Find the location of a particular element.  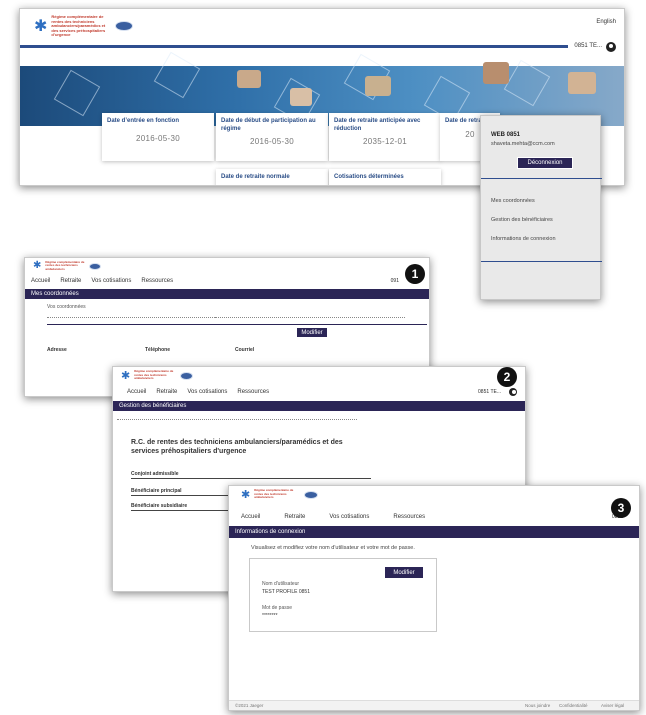

footer-link-legal: Aviser légal is located at coordinates (612, 705).